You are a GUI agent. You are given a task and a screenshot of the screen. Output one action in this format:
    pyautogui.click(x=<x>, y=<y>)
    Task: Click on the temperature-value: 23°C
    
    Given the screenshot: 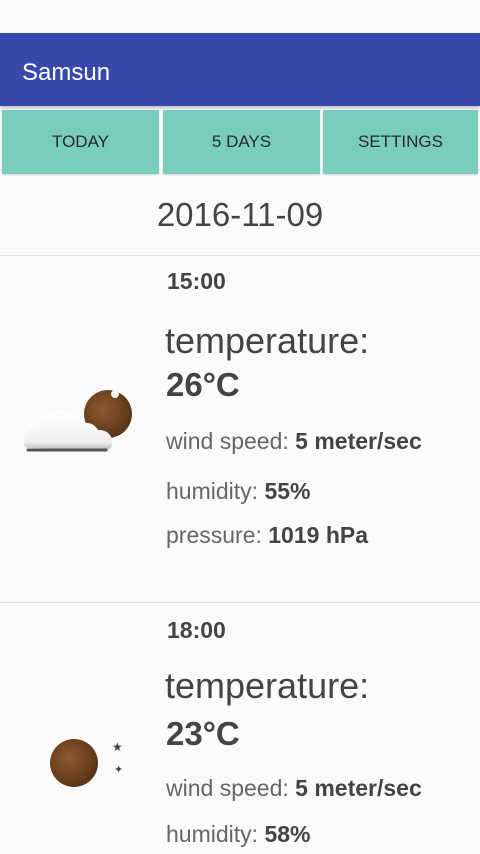 What is the action you would take?
    pyautogui.click(x=203, y=733)
    